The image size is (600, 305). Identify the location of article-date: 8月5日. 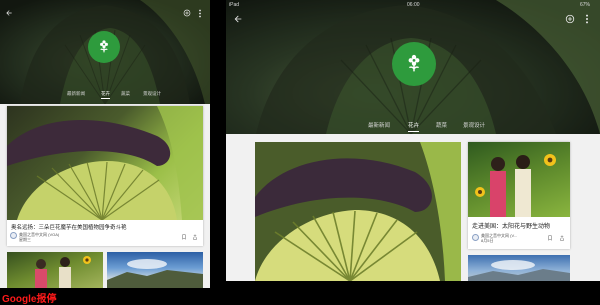
(487, 240).